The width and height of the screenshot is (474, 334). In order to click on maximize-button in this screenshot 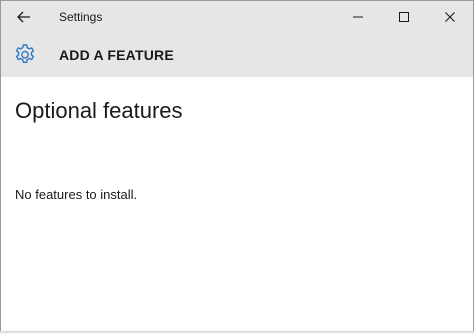, I will do `click(404, 17)`.